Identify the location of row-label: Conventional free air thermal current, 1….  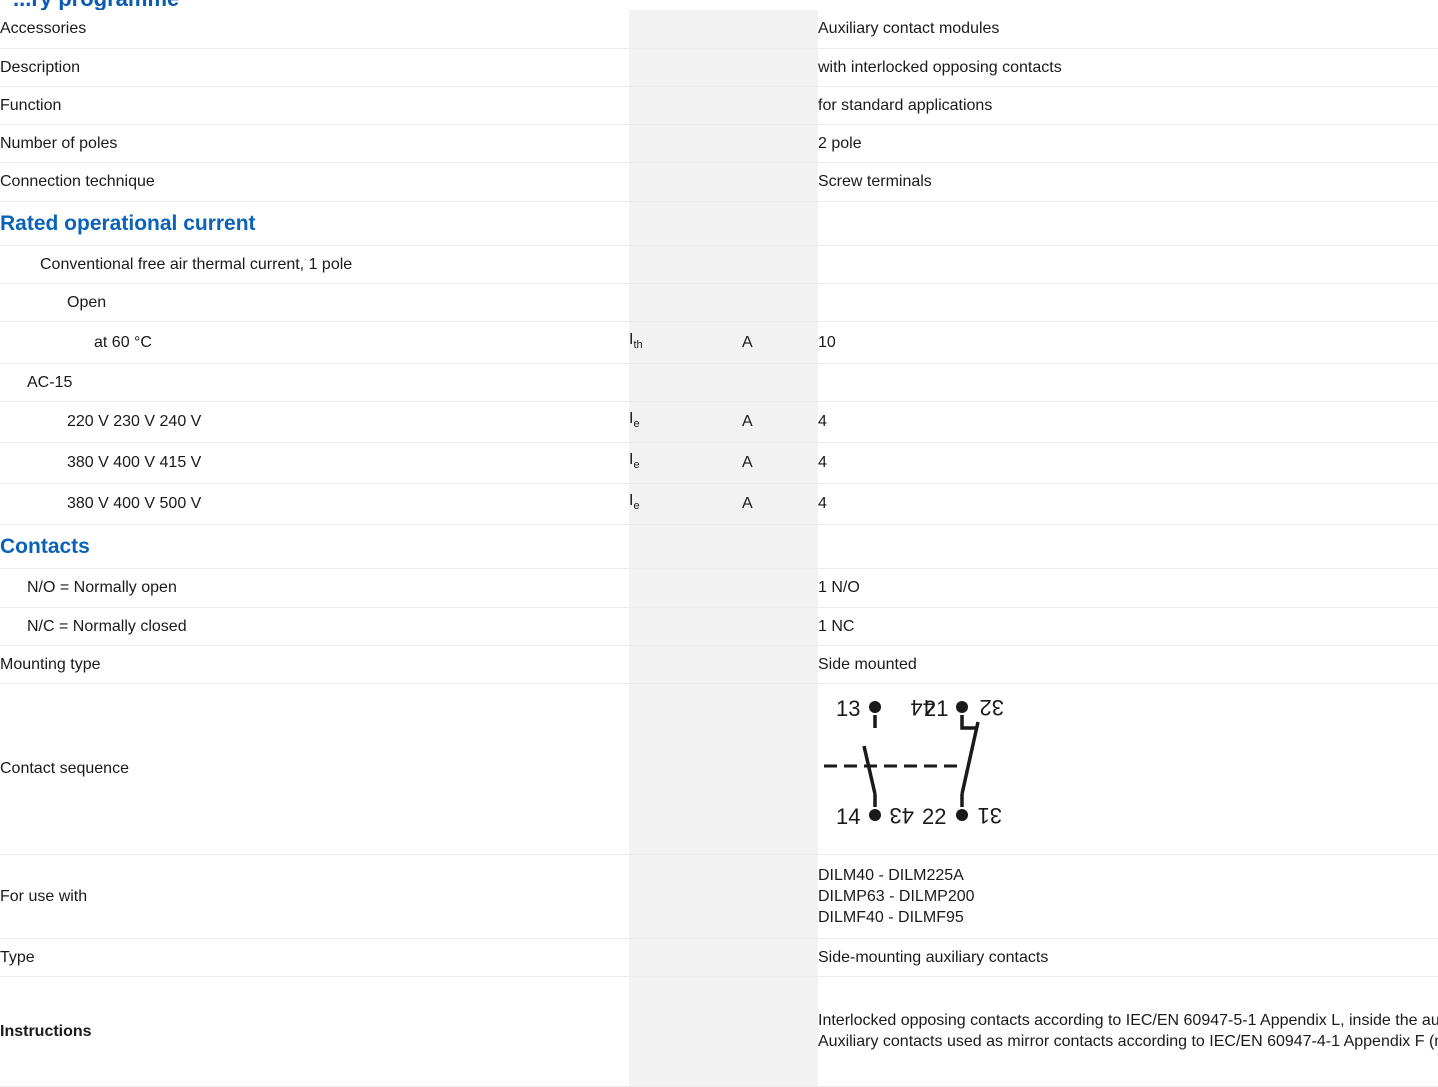
(314, 264).